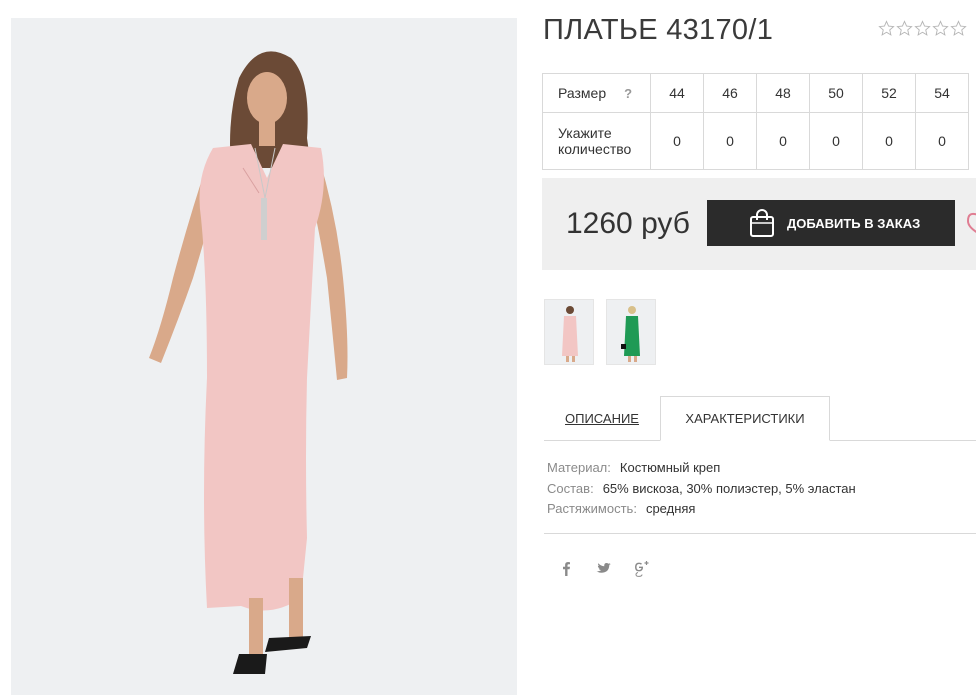 This screenshot has width=976, height=695. Describe the element at coordinates (628, 93) in the screenshot. I see `size-help-icon: ?` at that location.